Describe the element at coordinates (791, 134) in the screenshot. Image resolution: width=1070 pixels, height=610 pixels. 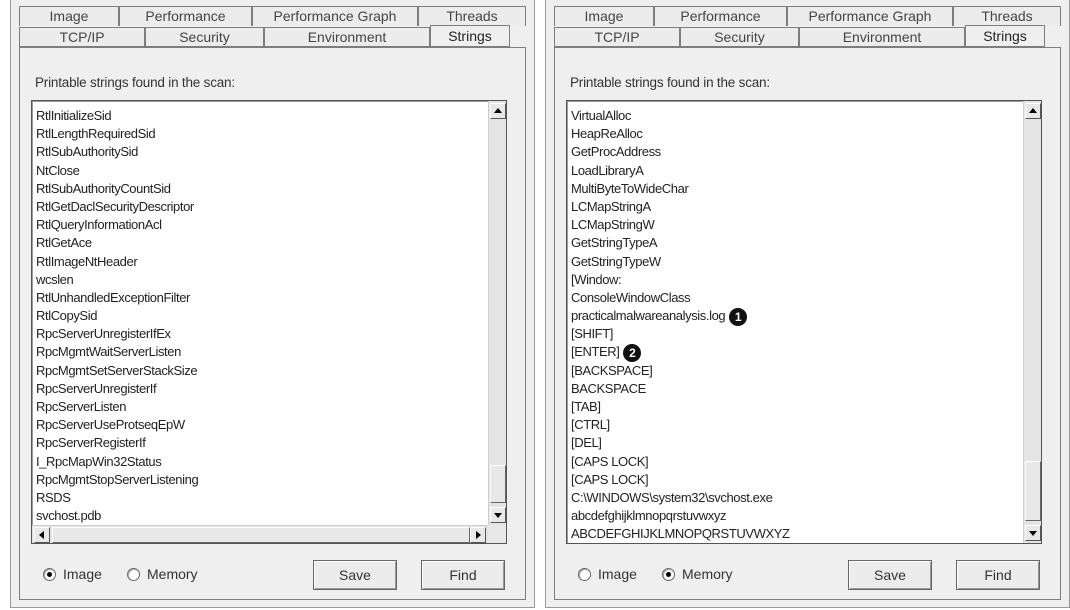
I see `string-list-item: HeapReAlloc` at that location.